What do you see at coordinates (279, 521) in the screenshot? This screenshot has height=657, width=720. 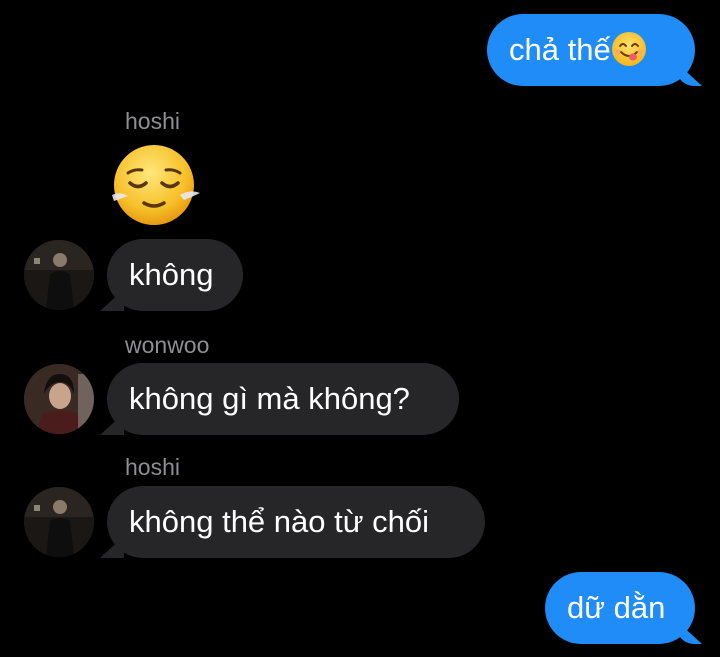 I see `message-text: không thể nào từ chối` at bounding box center [279, 521].